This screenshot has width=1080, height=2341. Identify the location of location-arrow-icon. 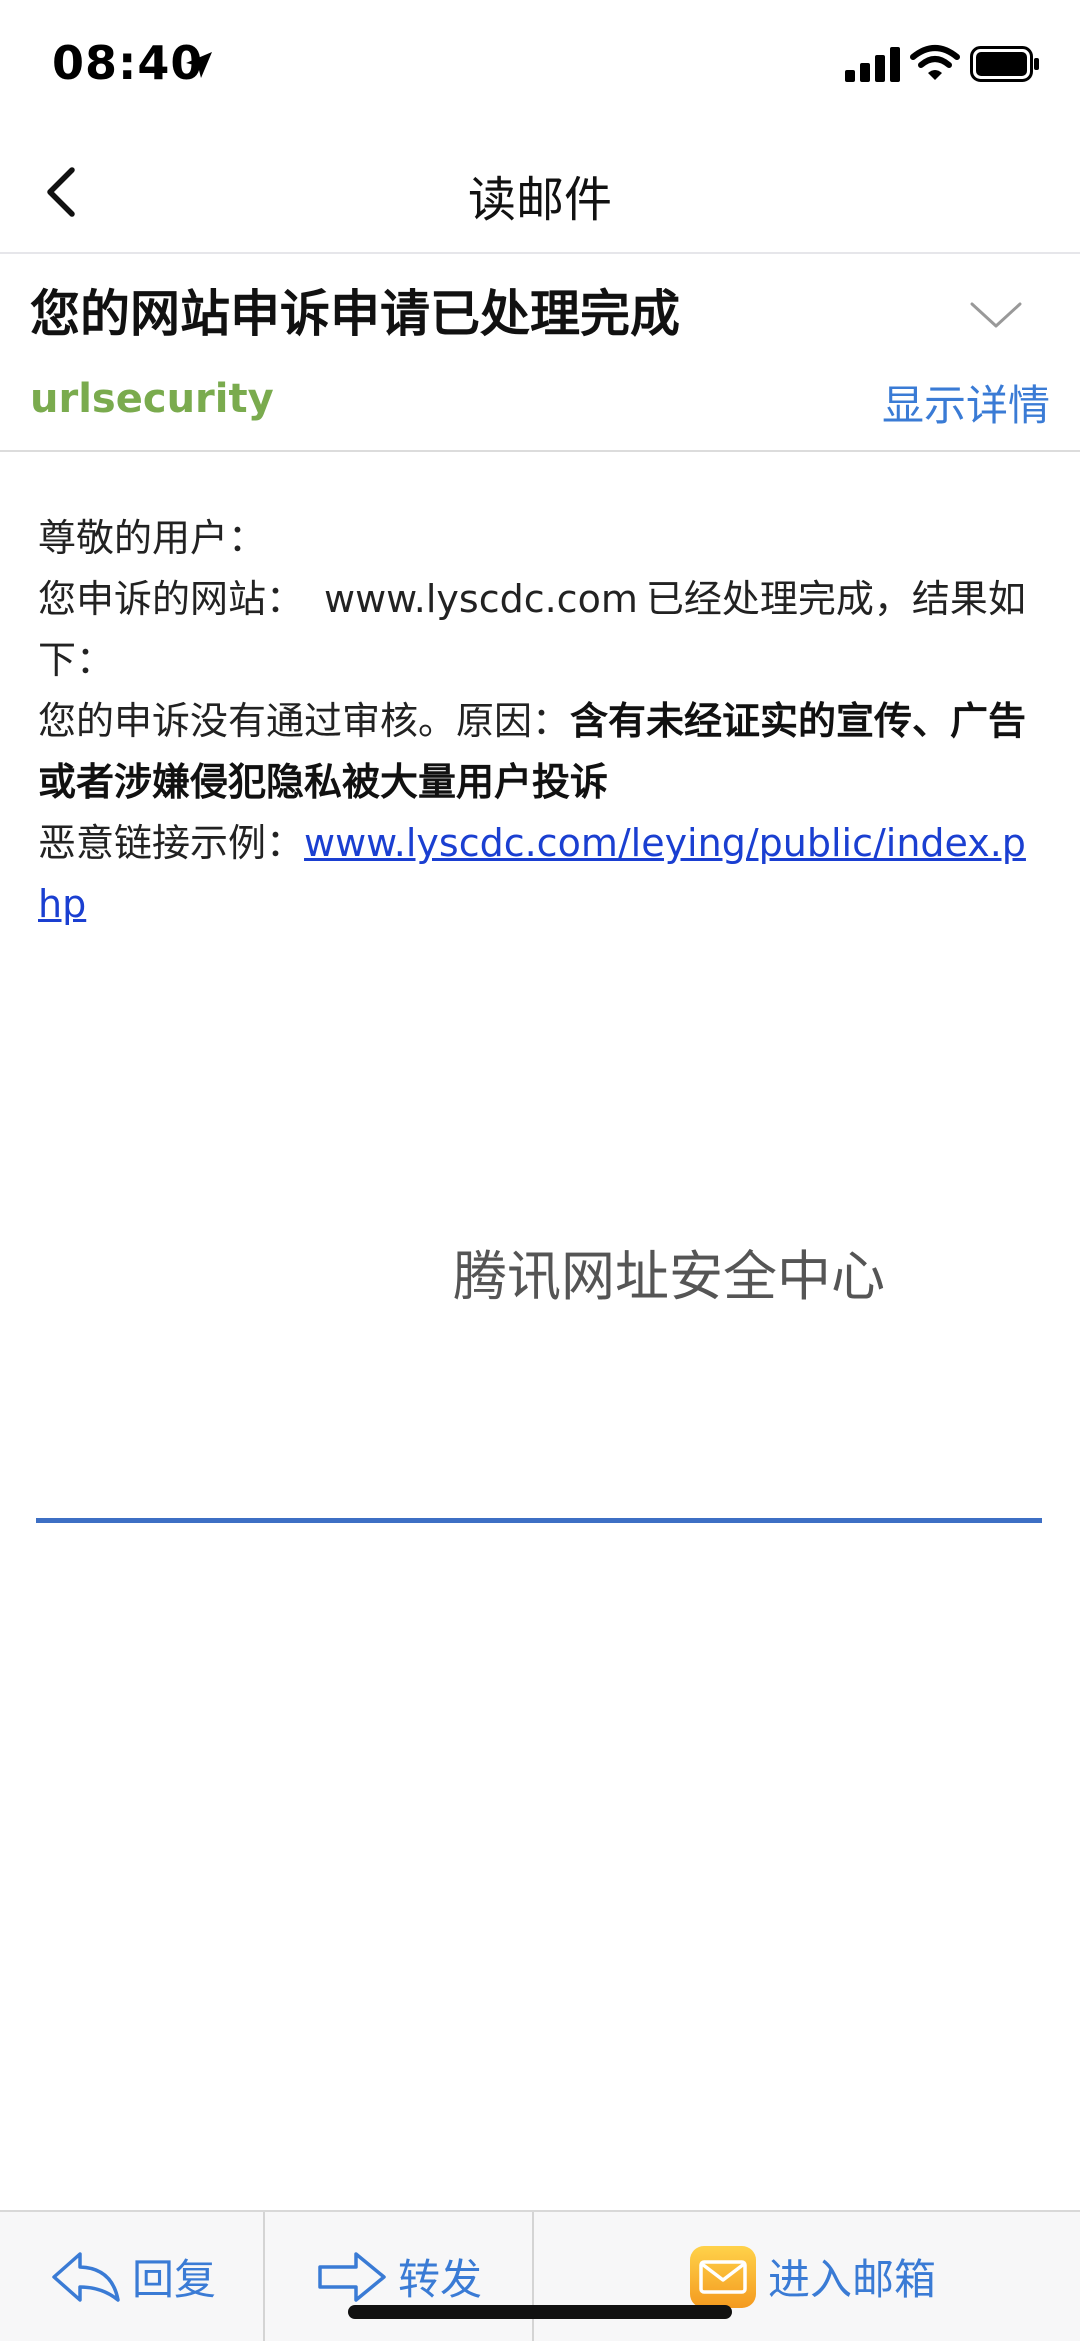
(199, 65).